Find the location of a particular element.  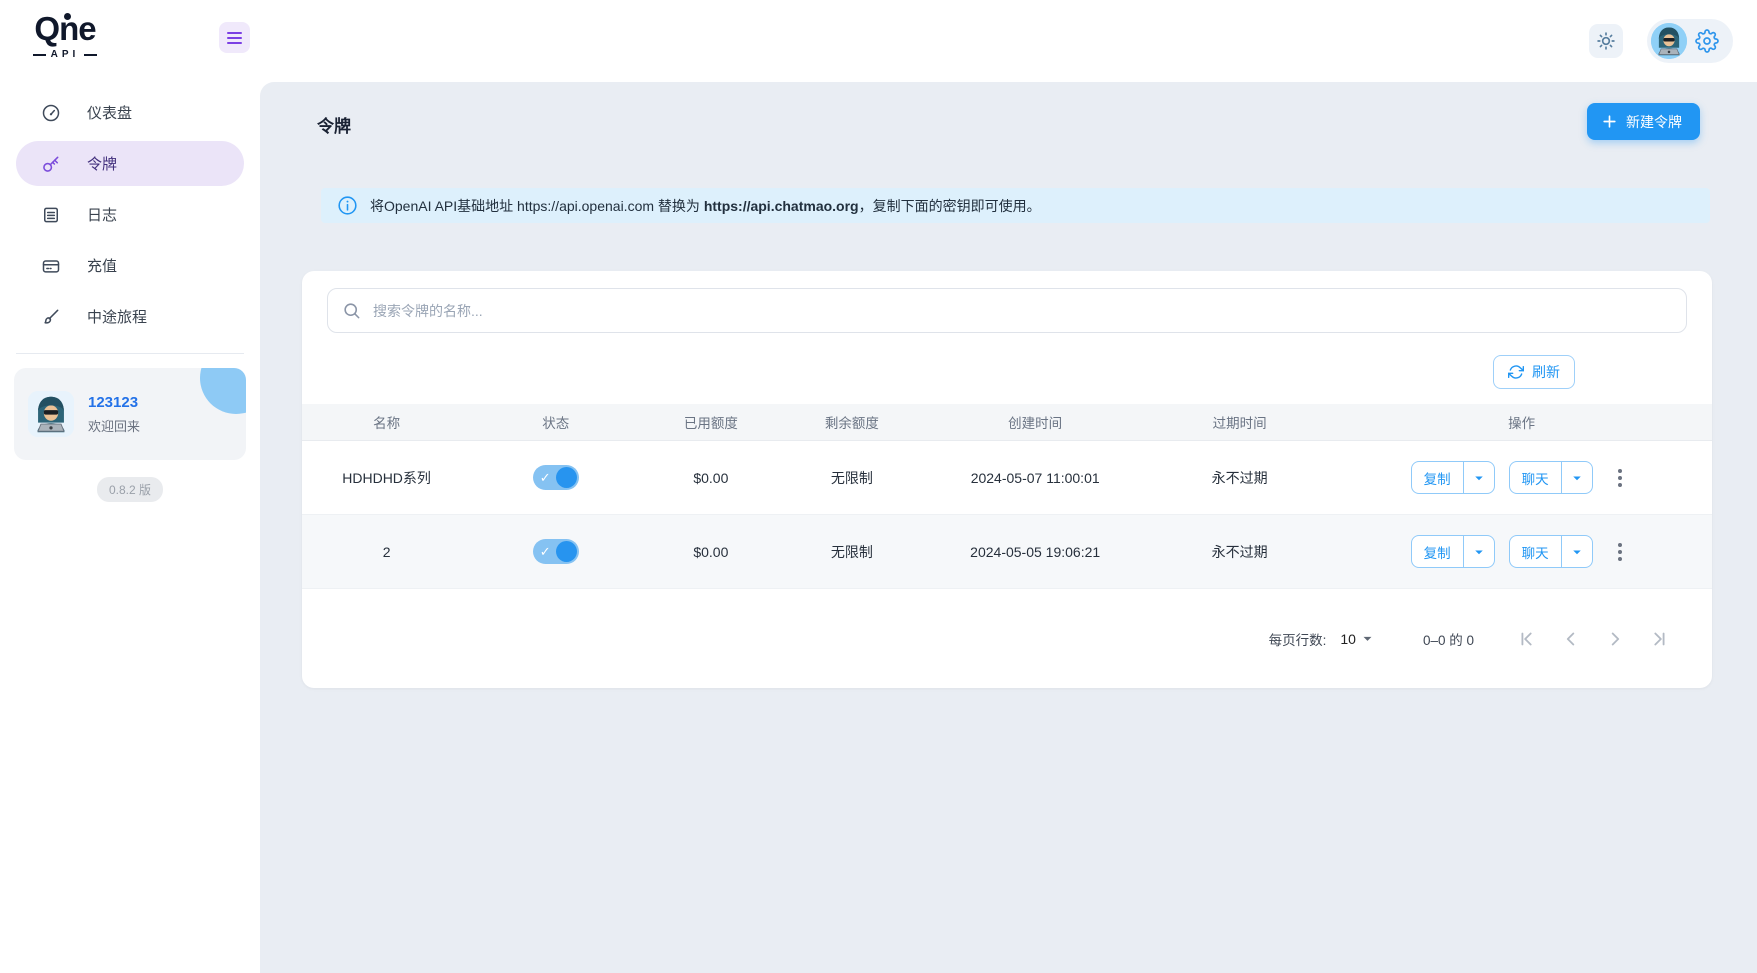

gear-icon is located at coordinates (1707, 41).